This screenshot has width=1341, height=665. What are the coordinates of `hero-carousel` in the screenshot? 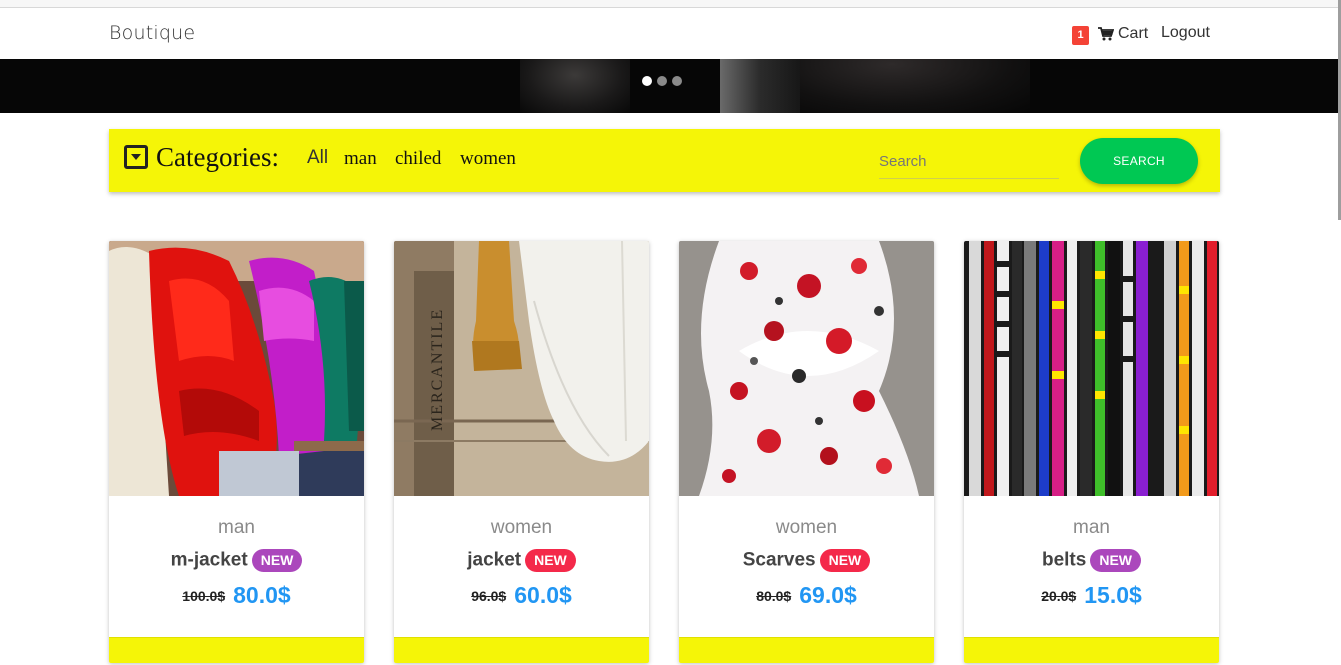 It's located at (669, 86).